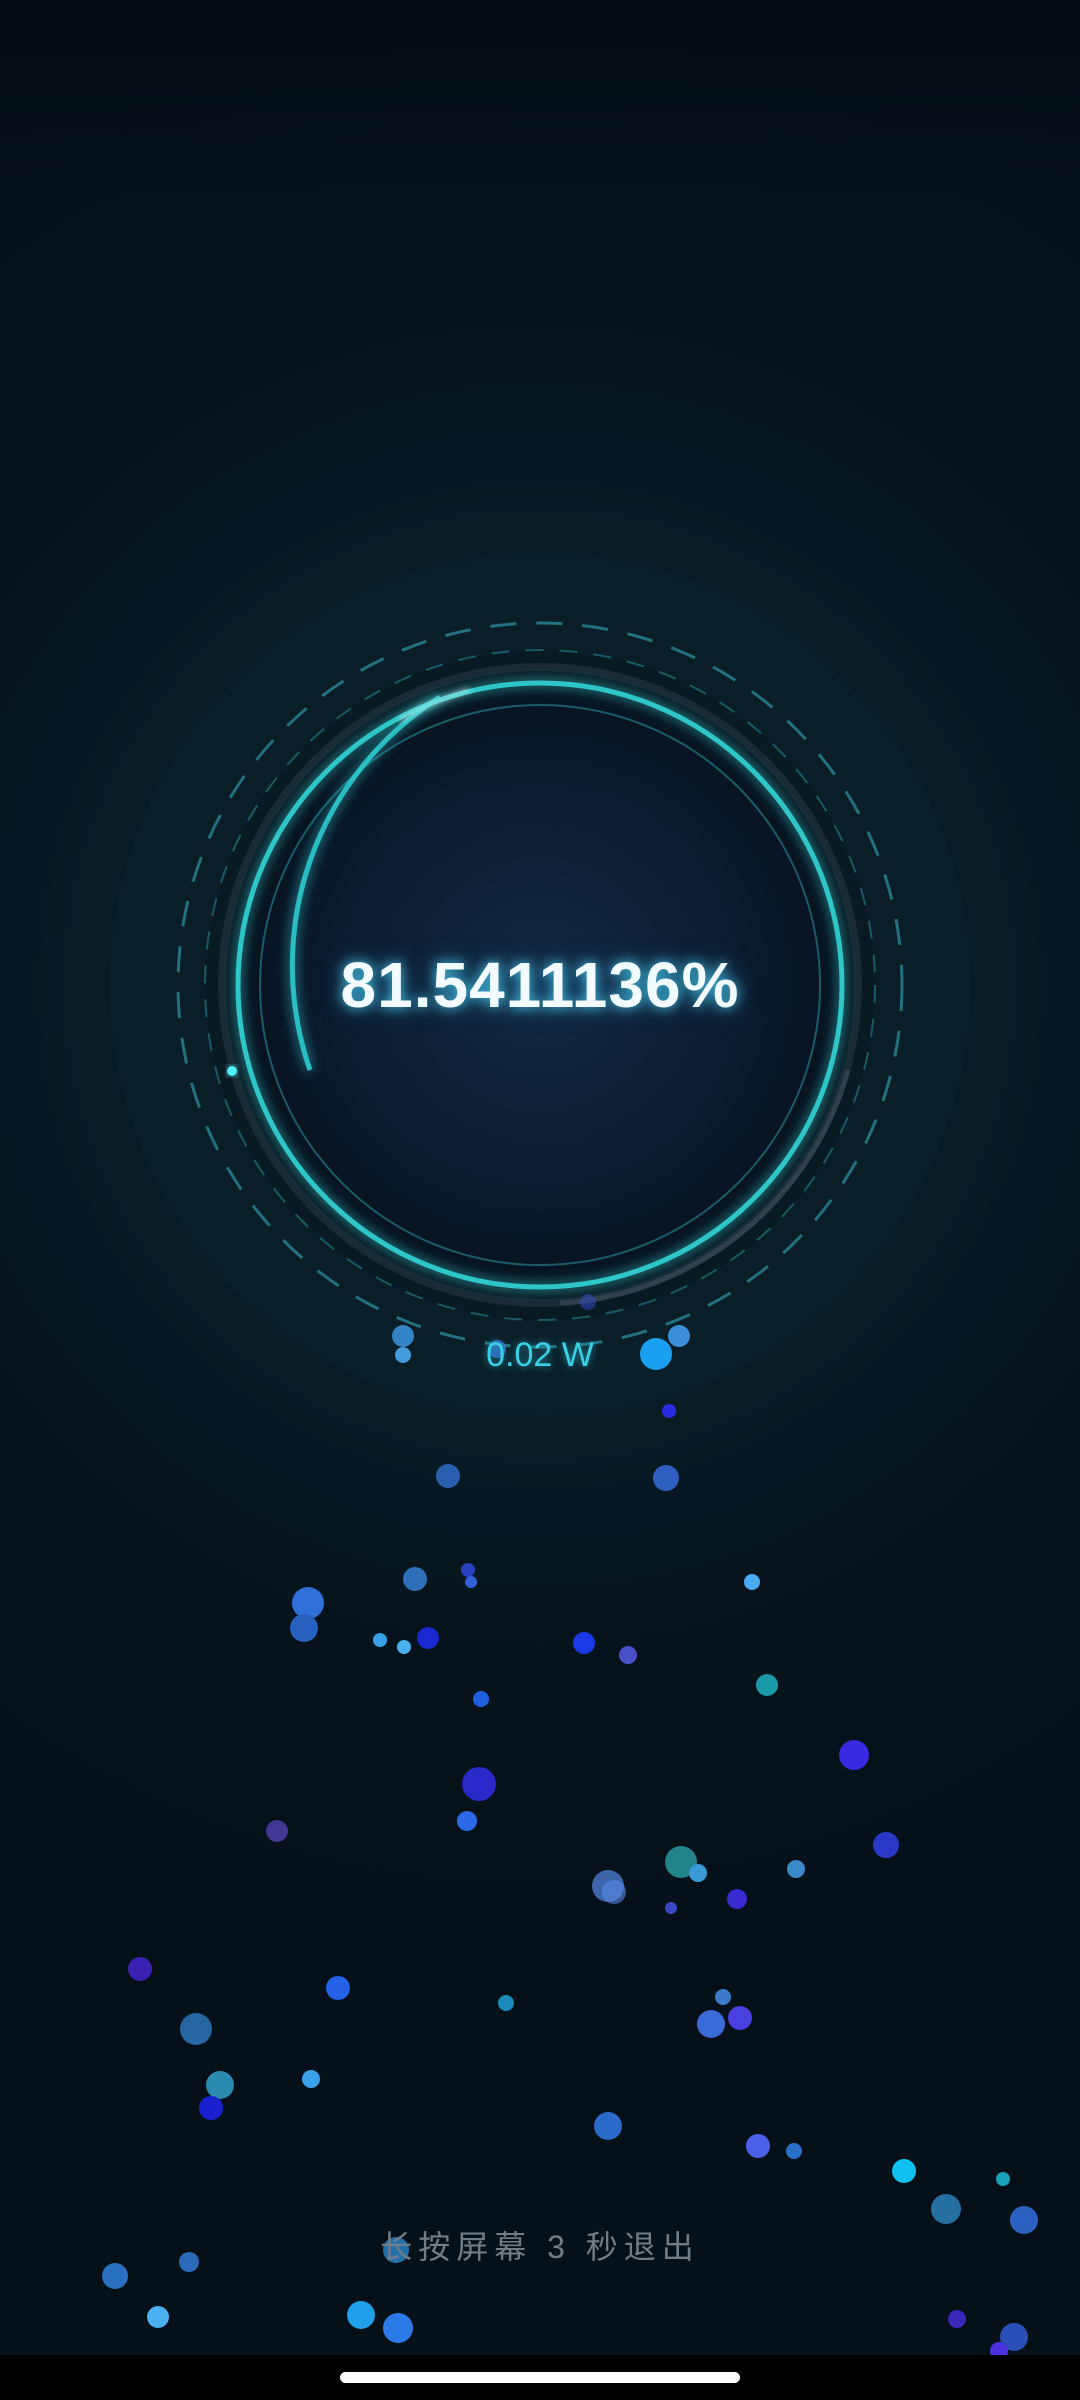 The width and height of the screenshot is (1080, 2400). What do you see at coordinates (540, 2377) in the screenshot?
I see `home-indicator` at bounding box center [540, 2377].